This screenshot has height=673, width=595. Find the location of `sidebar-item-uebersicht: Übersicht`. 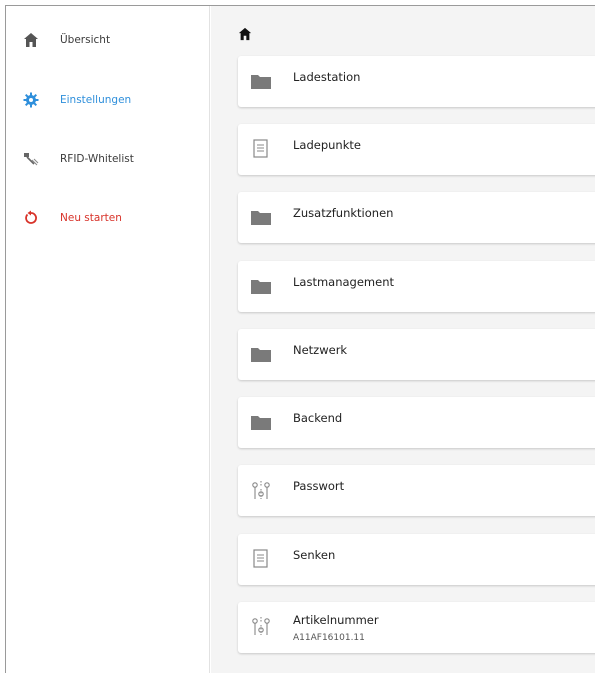

sidebar-item-uebersicht: Übersicht is located at coordinates (108, 40).